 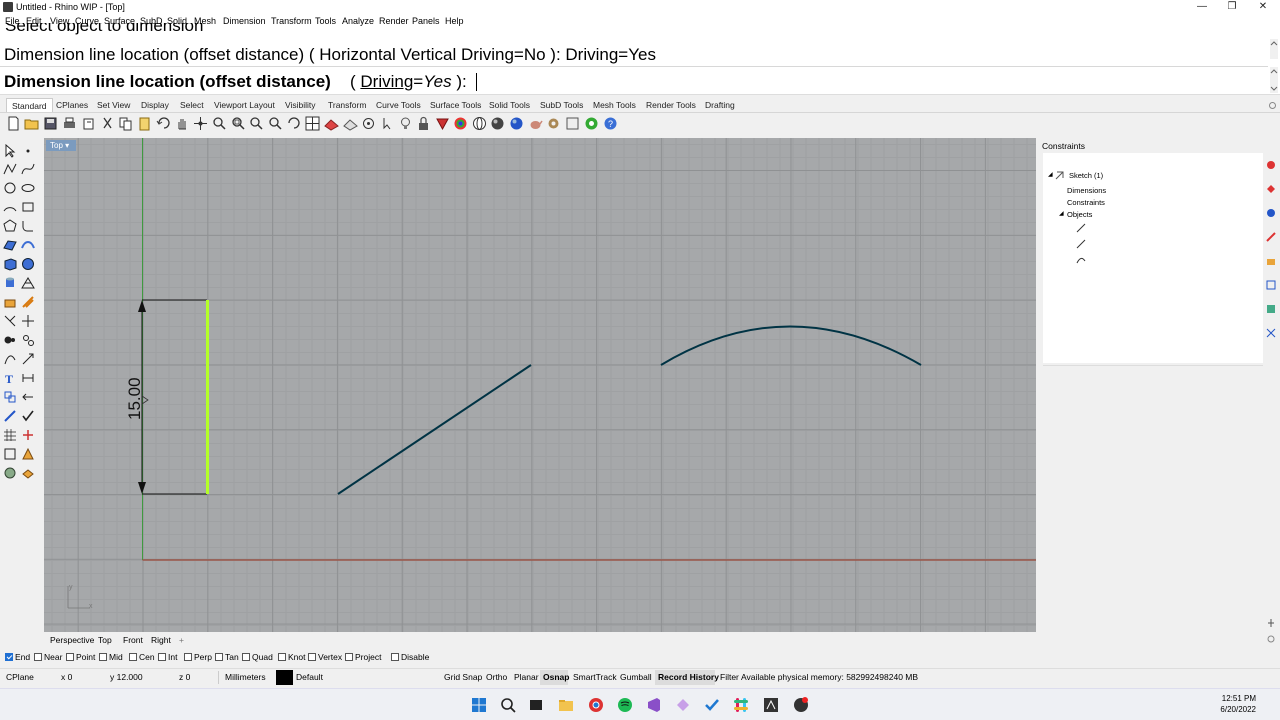 I want to click on render-teapot-icon, so click(x=535, y=123).